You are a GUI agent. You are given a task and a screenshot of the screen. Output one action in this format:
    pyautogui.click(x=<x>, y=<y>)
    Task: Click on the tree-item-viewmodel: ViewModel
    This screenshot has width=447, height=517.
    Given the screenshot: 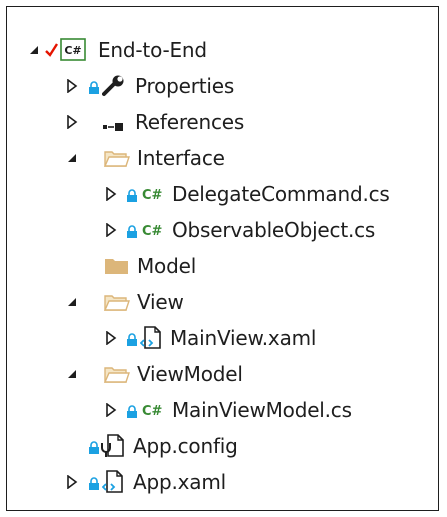 What is the action you would take?
    pyautogui.click(x=222, y=374)
    